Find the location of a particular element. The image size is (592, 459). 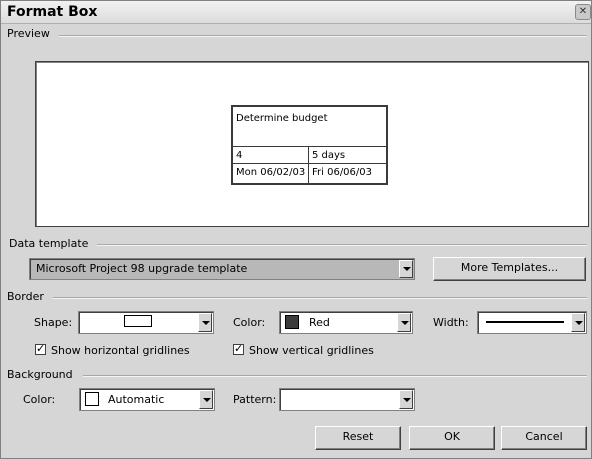

border-label: Border is located at coordinates (25, 296).